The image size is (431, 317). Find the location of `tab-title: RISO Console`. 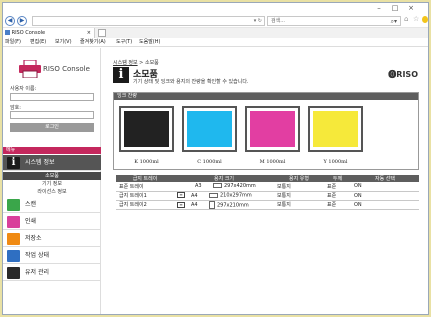

tab-title: RISO Console is located at coordinates (28, 33).